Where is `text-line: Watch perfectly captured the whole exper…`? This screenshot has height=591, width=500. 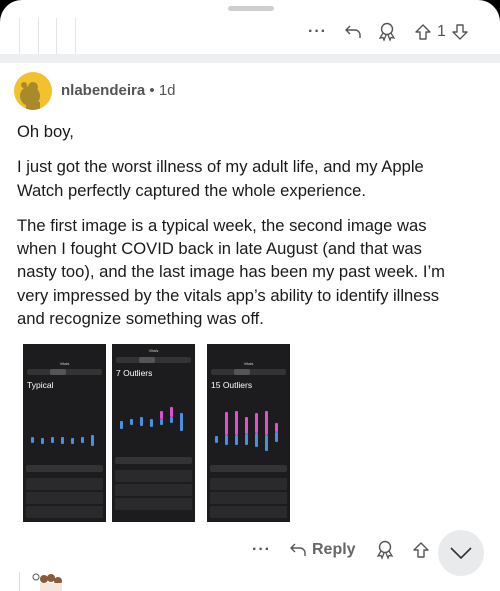
text-line: Watch perfectly captured the whole exper… is located at coordinates (191, 190).